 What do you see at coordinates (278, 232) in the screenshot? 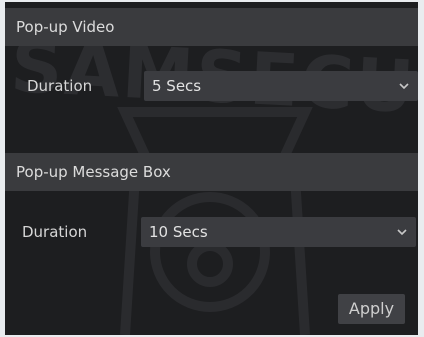
I see `popup-message-duration-select: 10 Secs` at bounding box center [278, 232].